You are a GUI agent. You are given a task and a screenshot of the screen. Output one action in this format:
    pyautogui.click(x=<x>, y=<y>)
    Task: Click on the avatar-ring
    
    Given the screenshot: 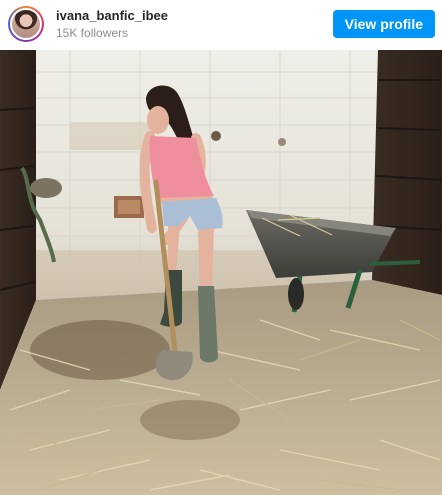 What is the action you would take?
    pyautogui.click(x=26, y=24)
    